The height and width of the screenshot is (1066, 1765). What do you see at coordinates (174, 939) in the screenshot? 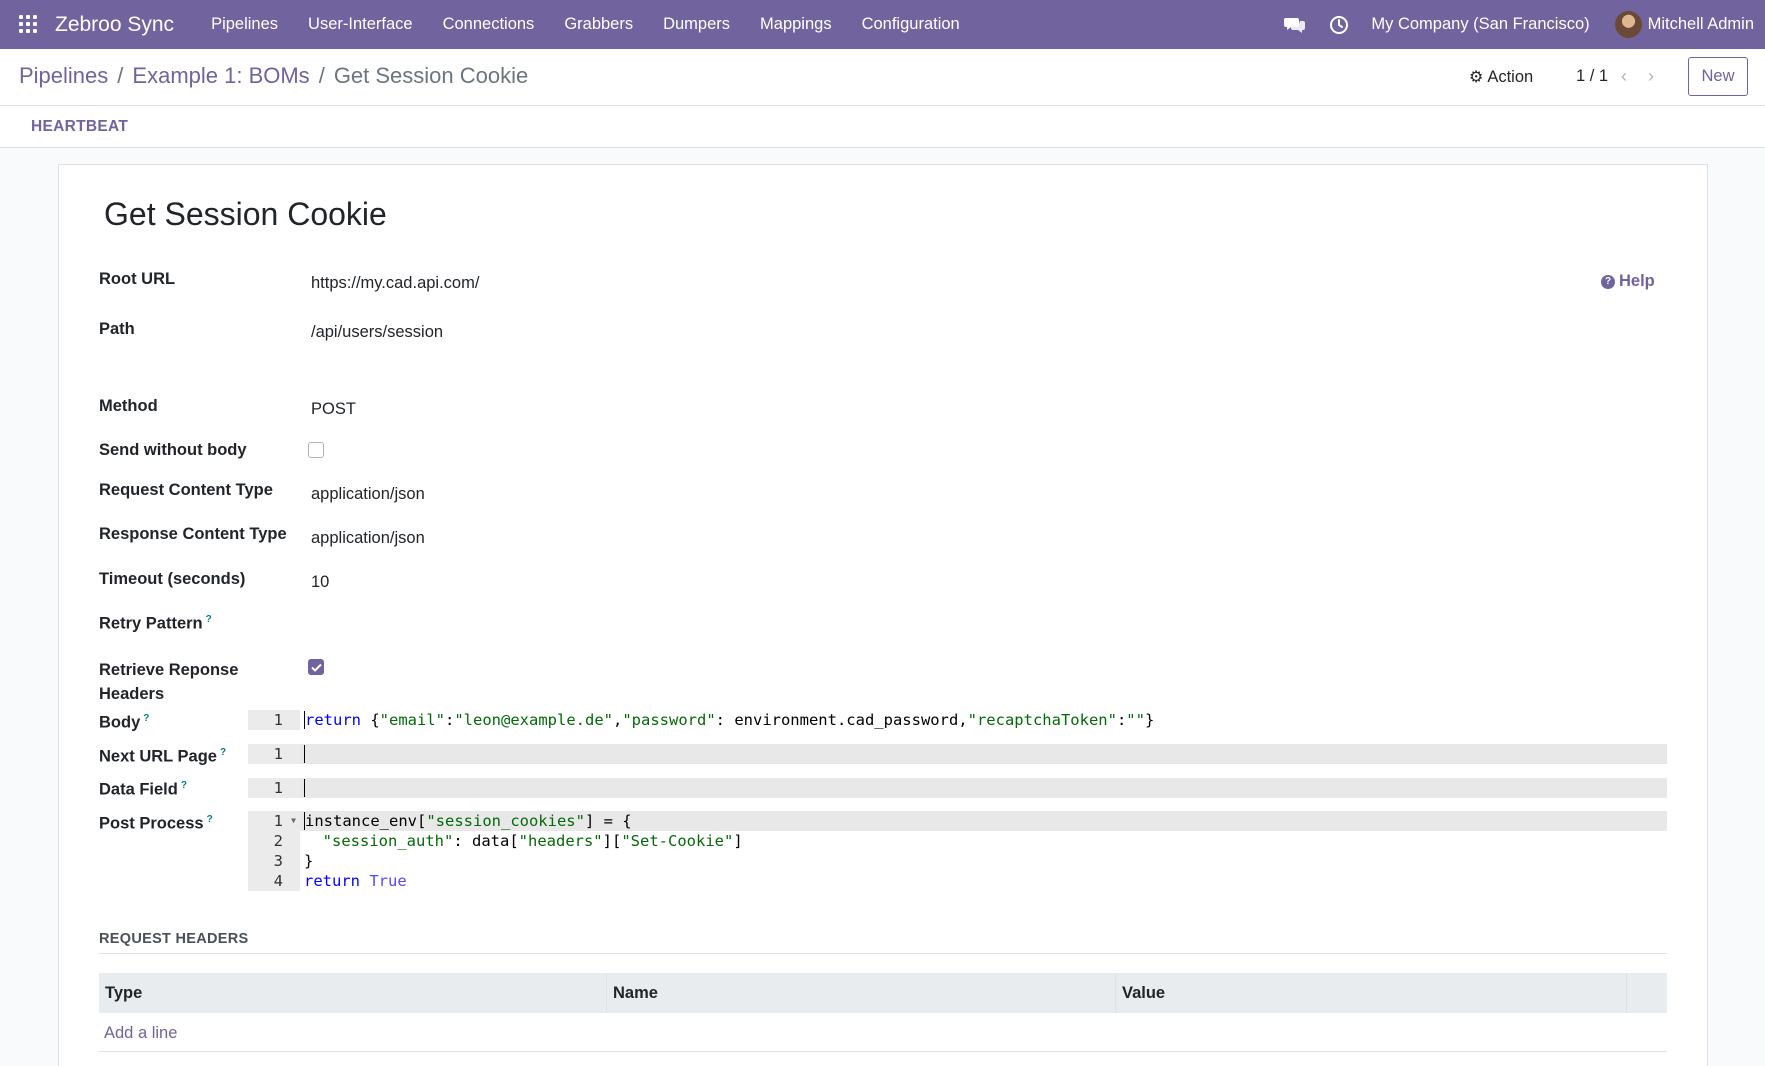
I see `request-headers-title: REQUEST HEADERS` at bounding box center [174, 939].